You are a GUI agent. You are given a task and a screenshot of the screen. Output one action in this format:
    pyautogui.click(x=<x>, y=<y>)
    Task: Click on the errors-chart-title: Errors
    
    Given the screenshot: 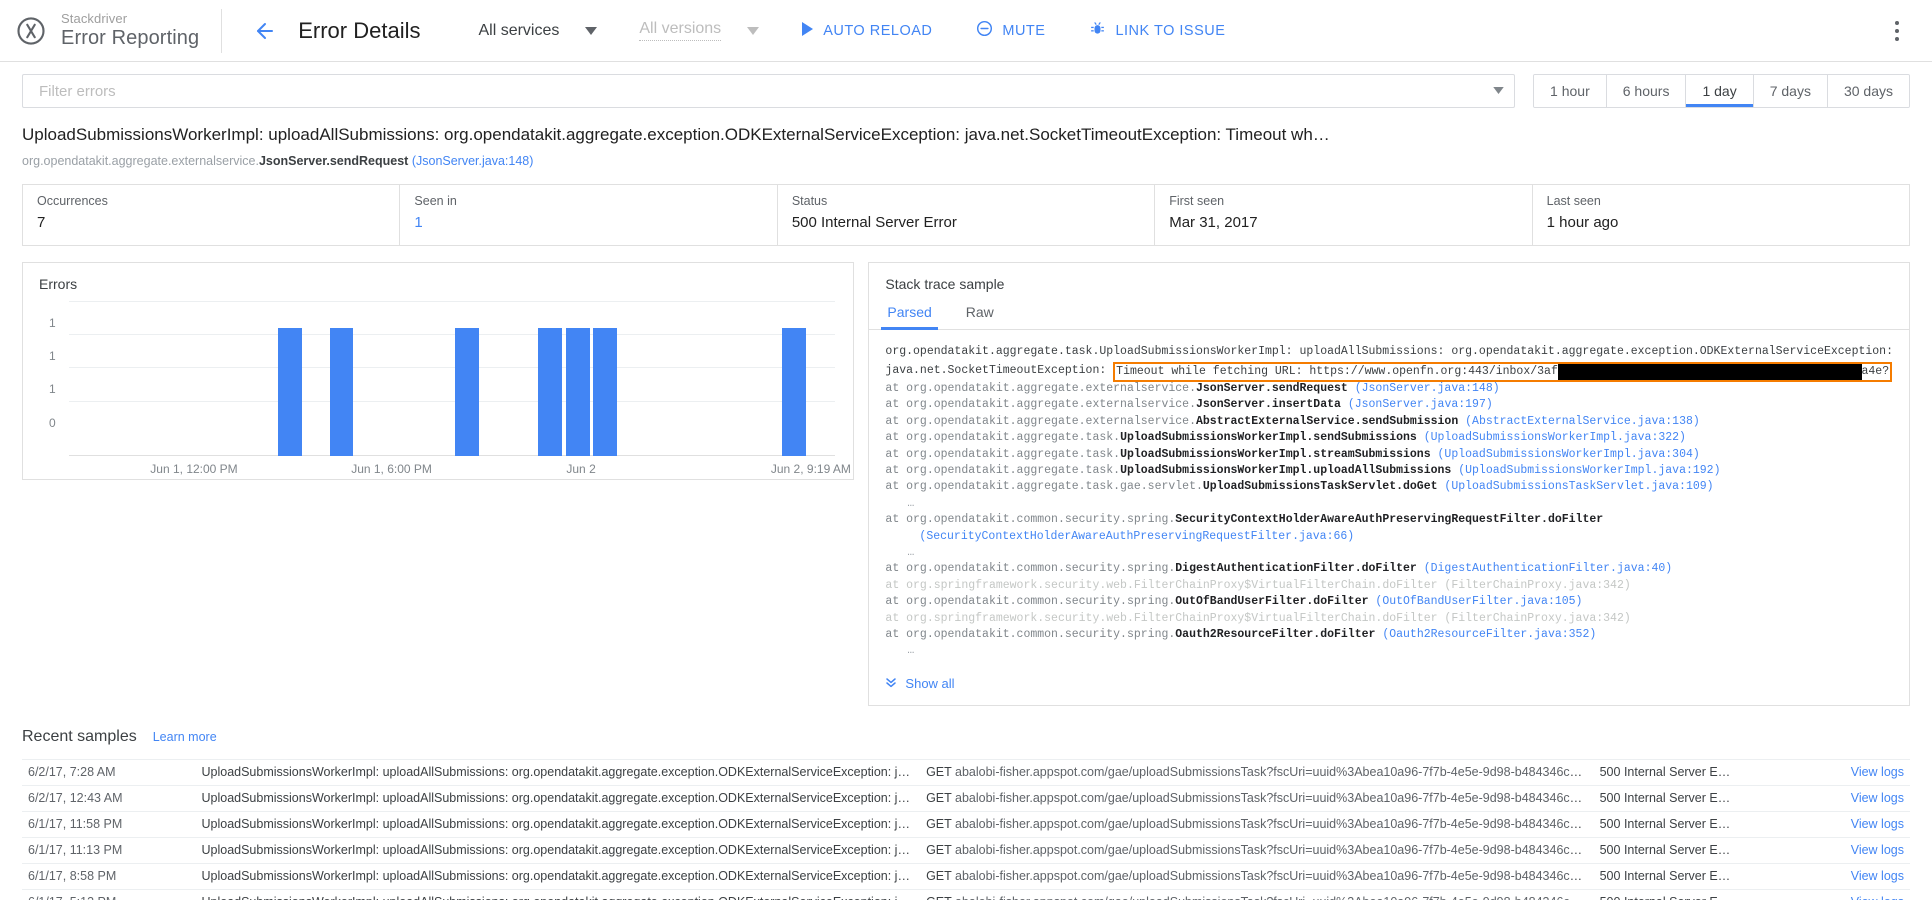 What is the action you would take?
    pyautogui.click(x=58, y=284)
    